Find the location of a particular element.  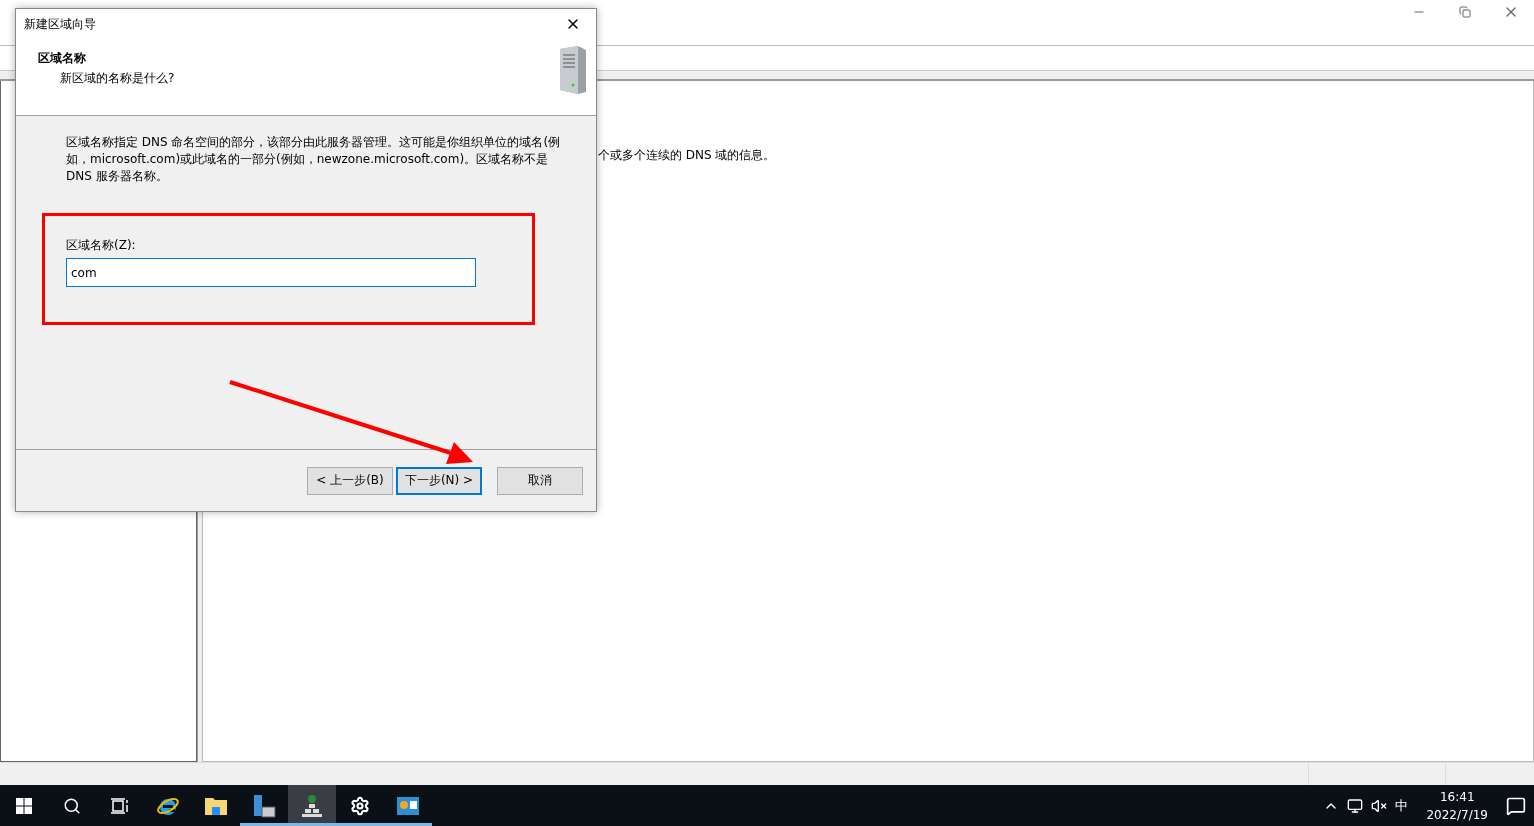

content-text: 个或多个连续的 DNS 域的信息。 is located at coordinates (687, 155).